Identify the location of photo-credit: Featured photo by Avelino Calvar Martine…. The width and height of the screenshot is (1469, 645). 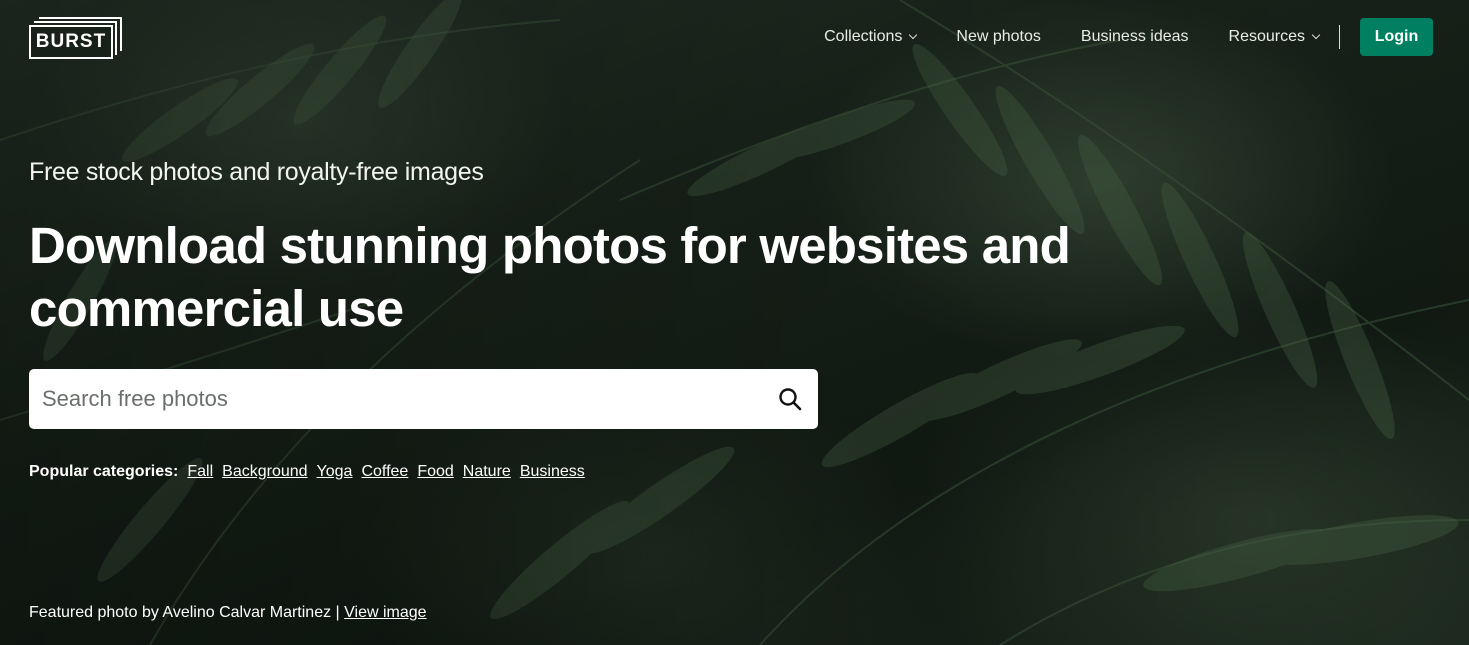
(228, 613).